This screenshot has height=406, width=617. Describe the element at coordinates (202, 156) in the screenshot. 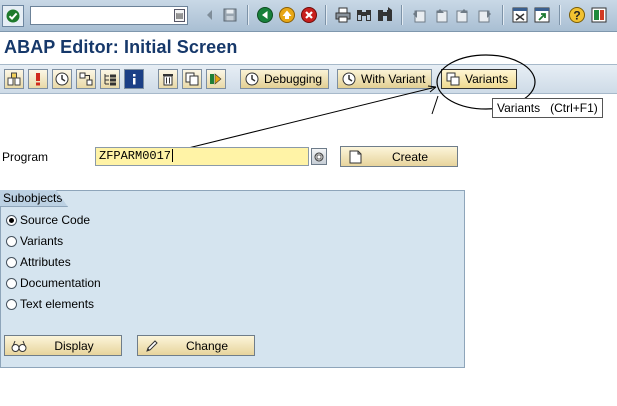

I see `program-input: ZFPARM0017` at that location.